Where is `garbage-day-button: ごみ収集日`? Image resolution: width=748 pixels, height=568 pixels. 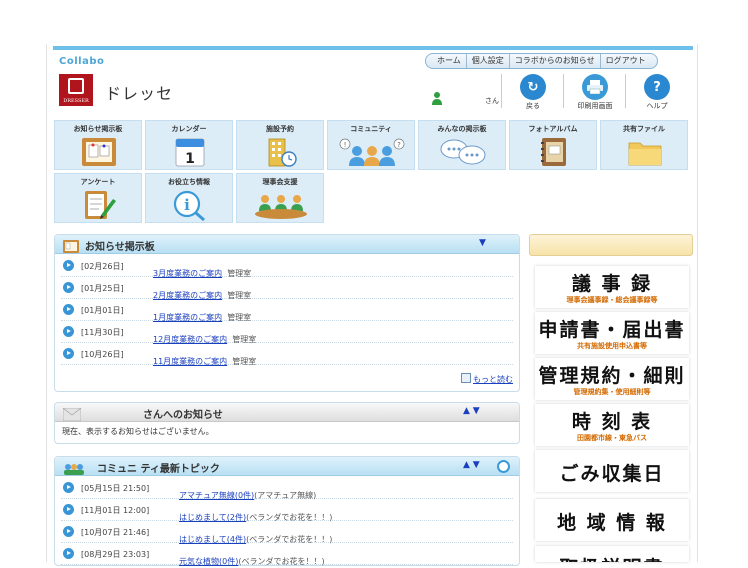
garbage-day-button: ごみ収集日 is located at coordinates (612, 471).